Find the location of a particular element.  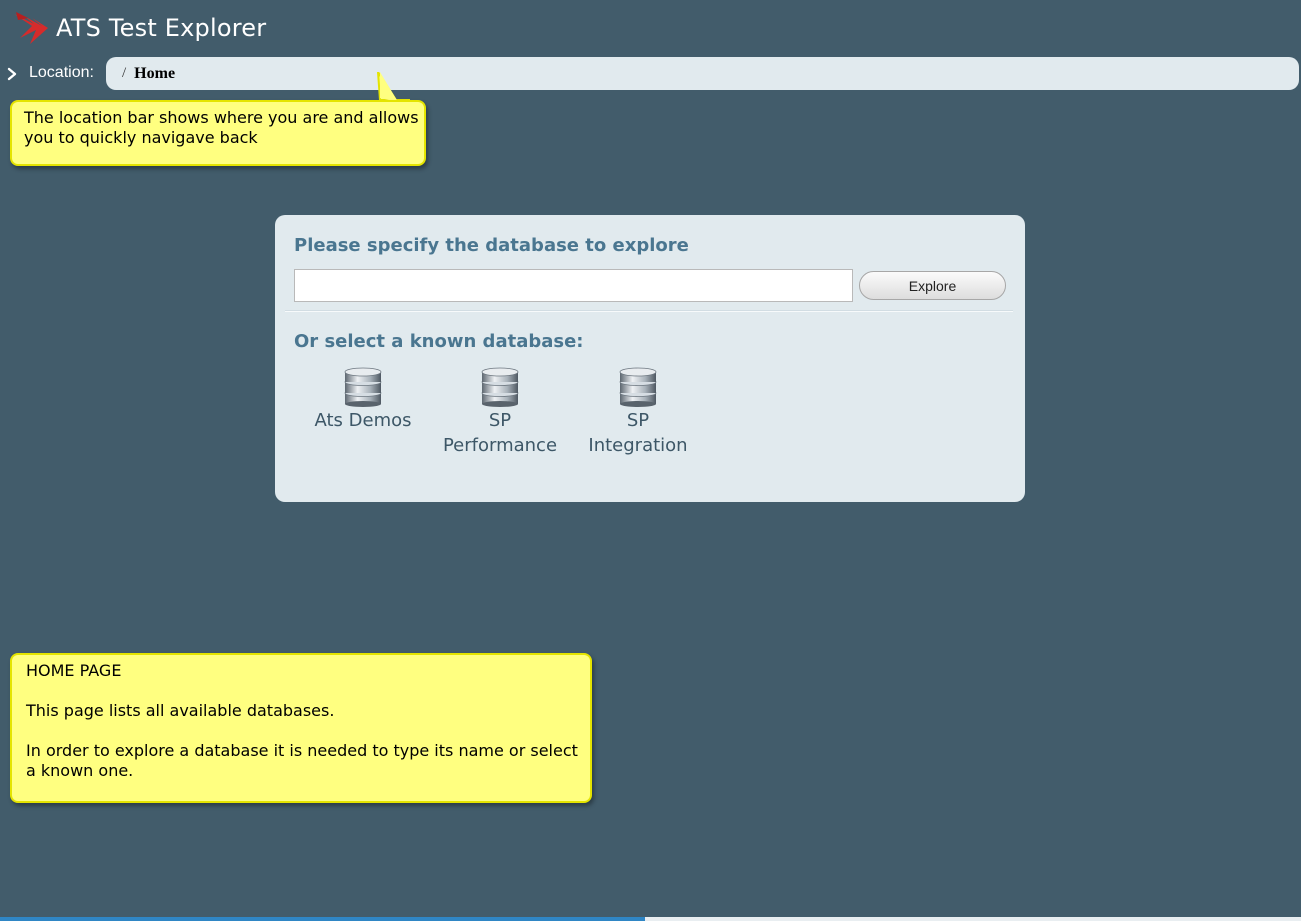

explore-button: Explore is located at coordinates (932, 285).